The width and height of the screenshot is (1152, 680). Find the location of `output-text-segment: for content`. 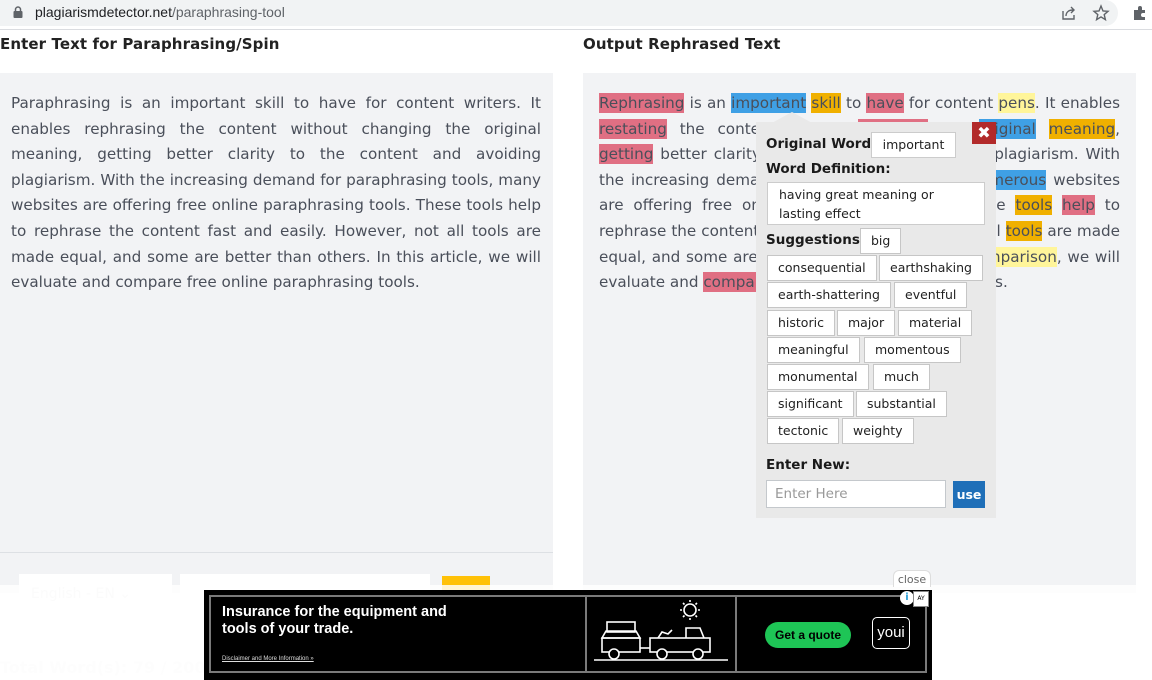

output-text-segment: for content is located at coordinates (951, 103).